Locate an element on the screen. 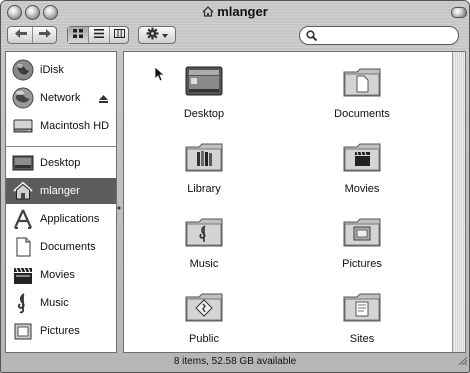 This screenshot has width=470, height=373. sidebar-item-pictures: Pictures is located at coordinates (61, 331).